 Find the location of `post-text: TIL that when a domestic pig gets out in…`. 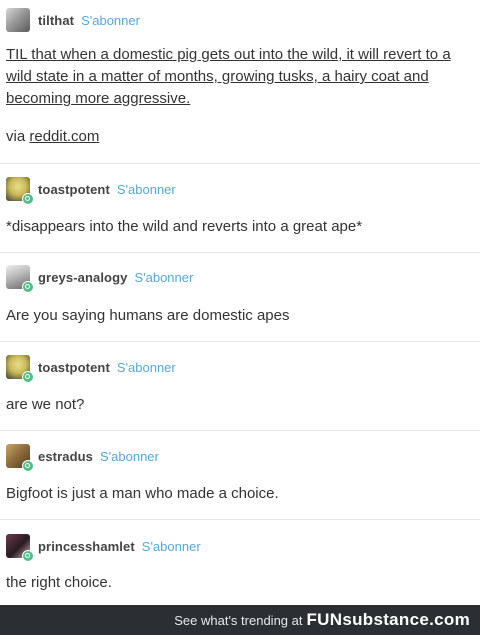

post-text: TIL that when a domestic pig gets out in… is located at coordinates (238, 77).